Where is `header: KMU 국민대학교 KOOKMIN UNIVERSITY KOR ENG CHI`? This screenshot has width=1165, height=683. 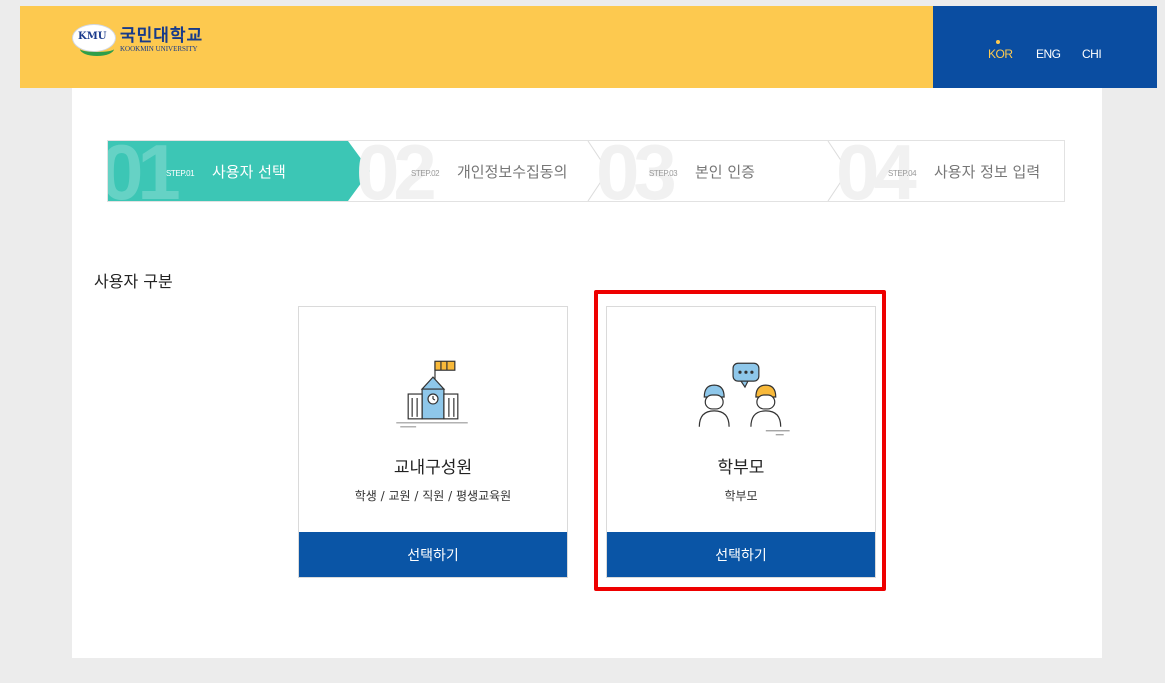 header: KMU 국민대학교 KOOKMIN UNIVERSITY KOR ENG CHI is located at coordinates (588, 47).